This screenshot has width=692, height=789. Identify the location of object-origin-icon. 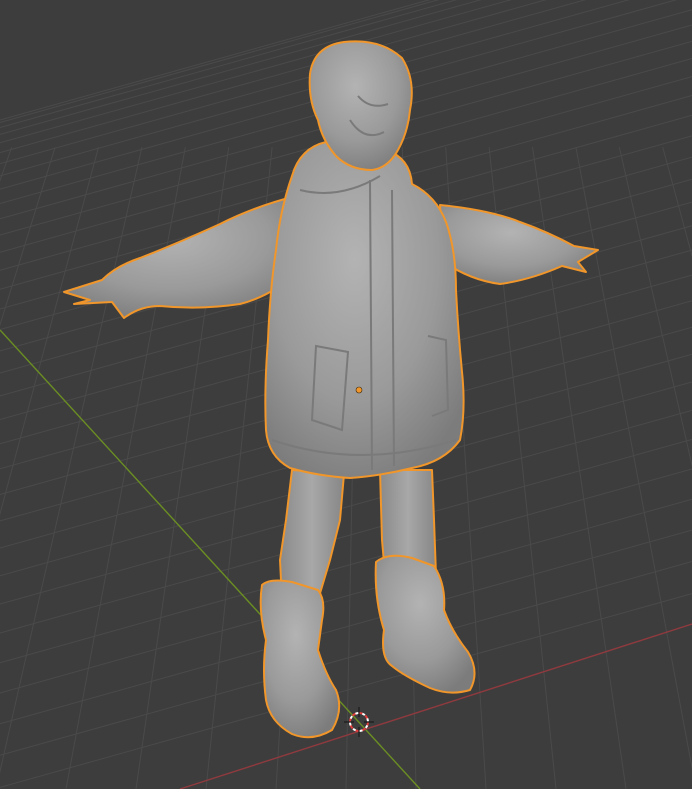
(359, 390).